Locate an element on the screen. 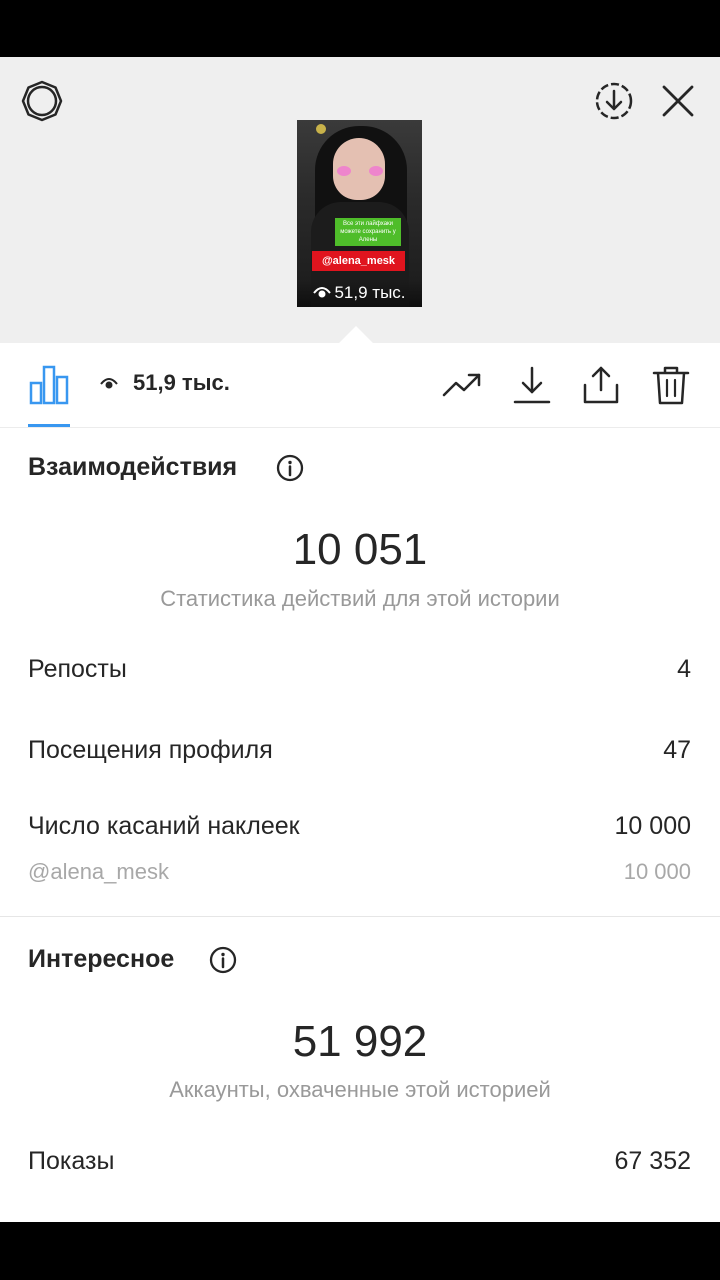  sticker-taps-value: 10 000 is located at coordinates (652, 826).